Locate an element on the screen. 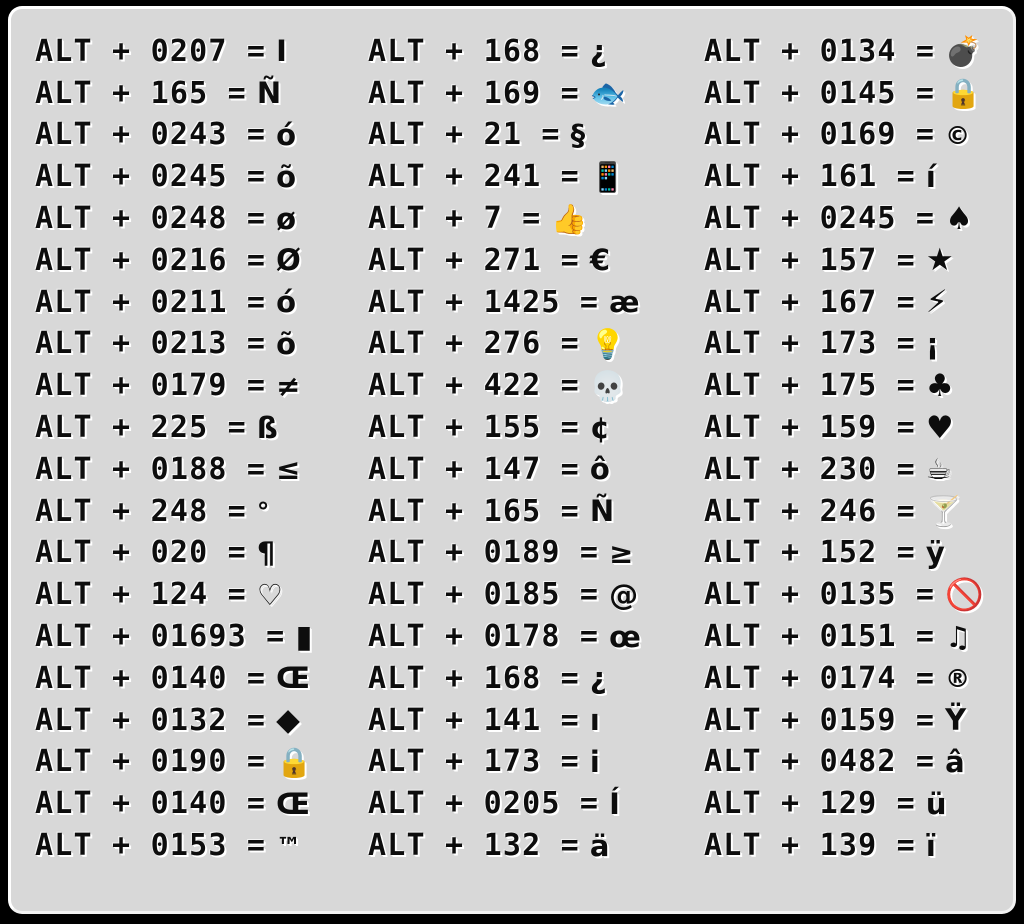 This screenshot has width=1024, height=924. alt-code-row: ALT + 225 = ß is located at coordinates (193, 428).